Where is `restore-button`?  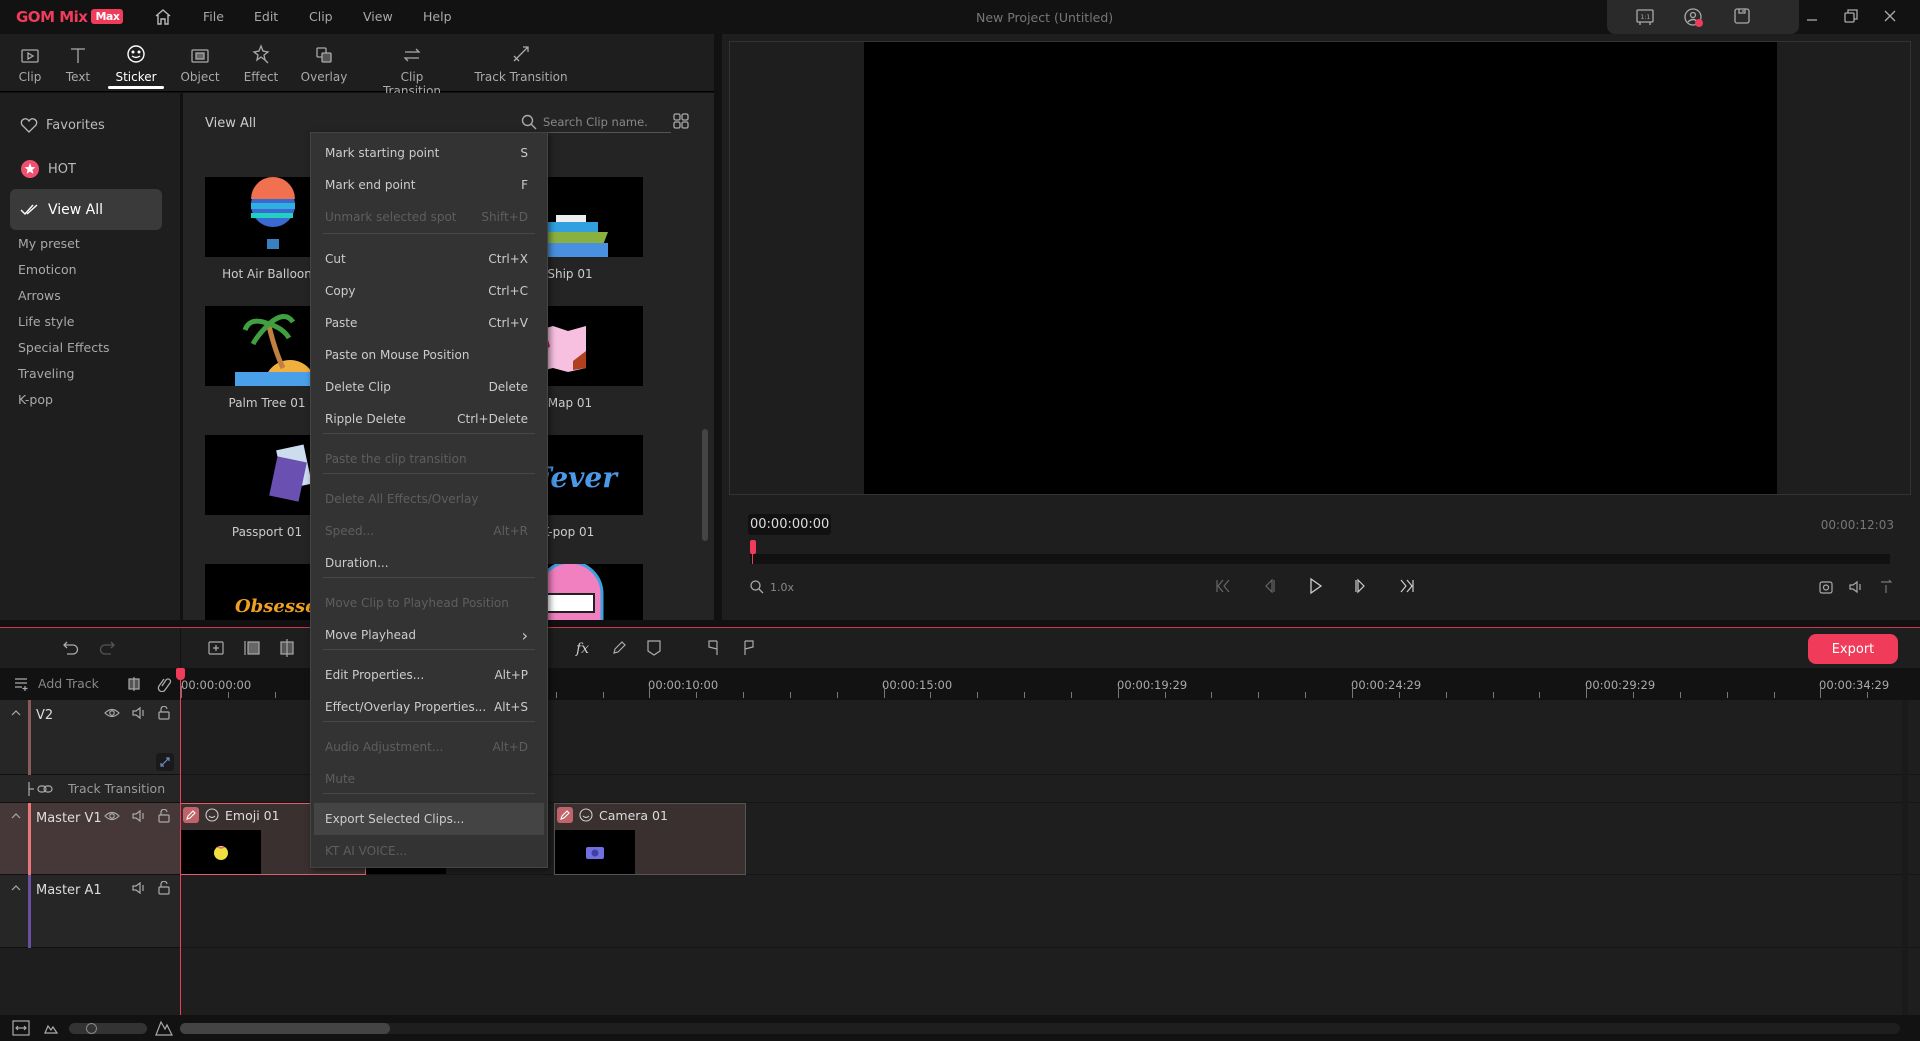 restore-button is located at coordinates (1851, 16).